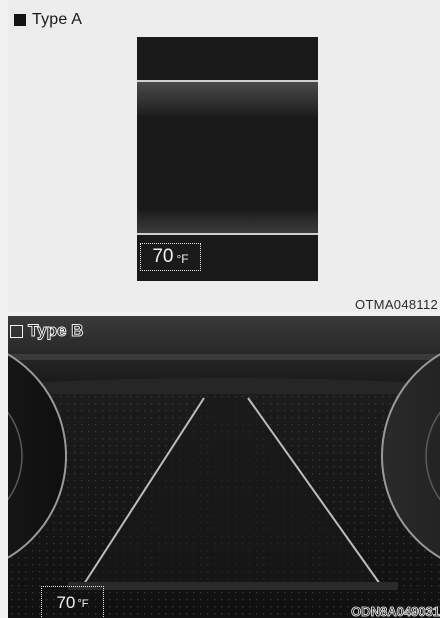 The image size is (440, 618). Describe the element at coordinates (20, 20) in the screenshot. I see `filled-square-icon` at that location.